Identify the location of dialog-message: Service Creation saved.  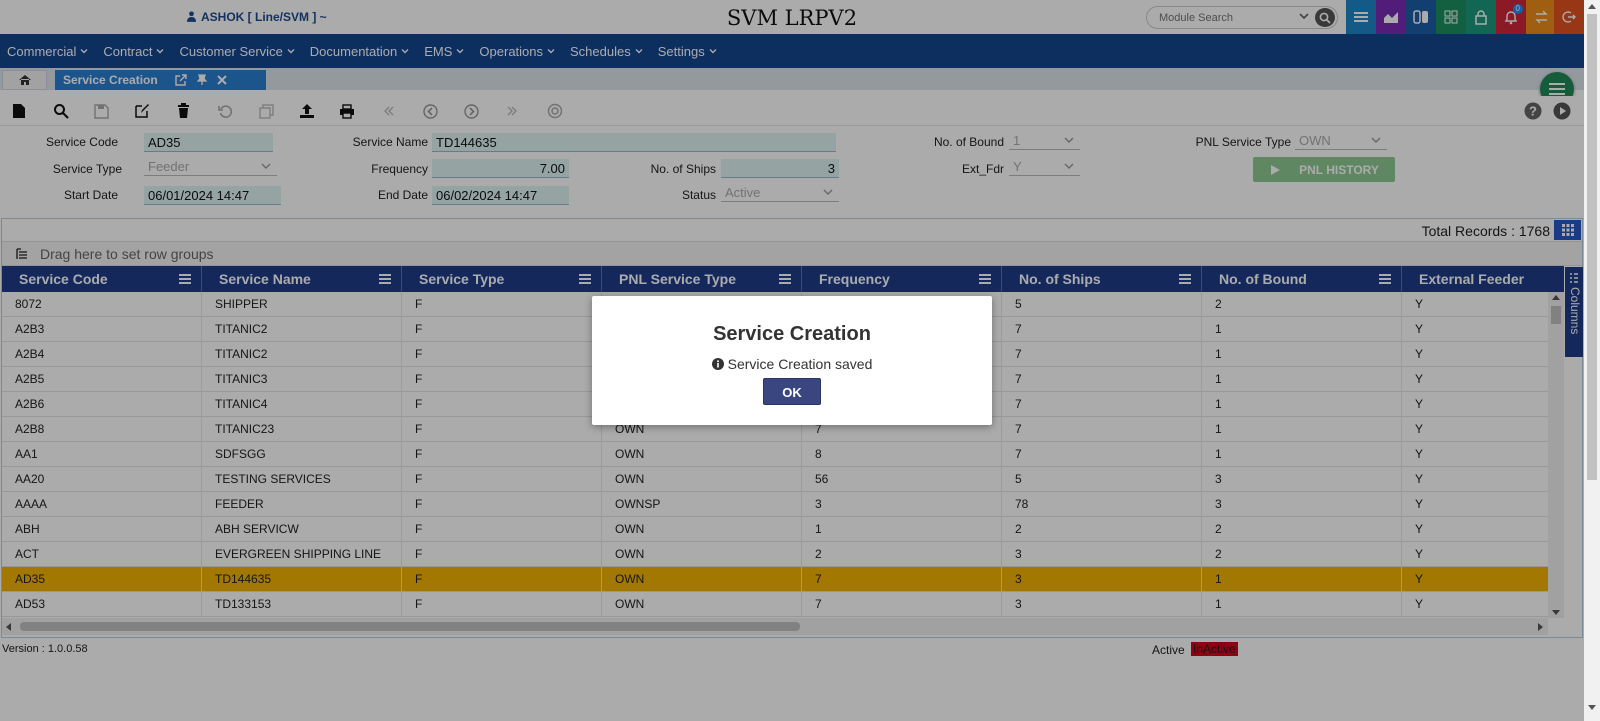
(792, 364).